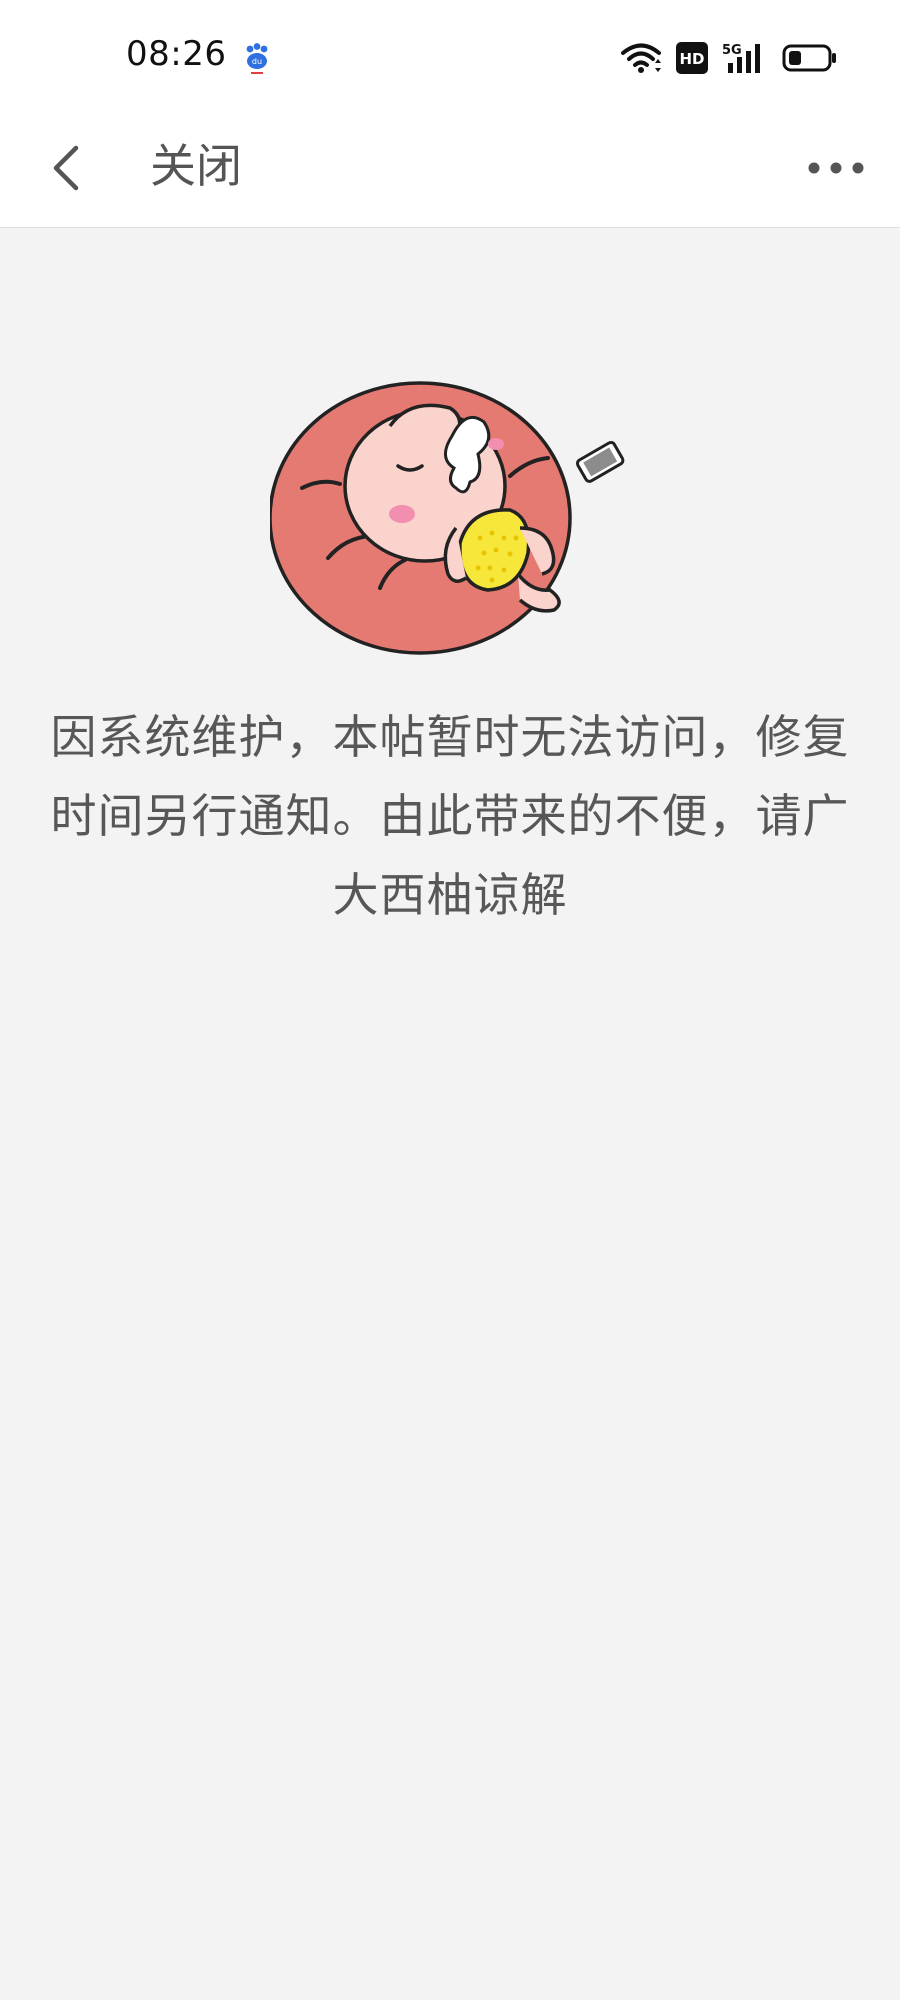 This screenshot has height=2000, width=900. What do you see at coordinates (69, 167) in the screenshot?
I see `chevron-left-icon` at bounding box center [69, 167].